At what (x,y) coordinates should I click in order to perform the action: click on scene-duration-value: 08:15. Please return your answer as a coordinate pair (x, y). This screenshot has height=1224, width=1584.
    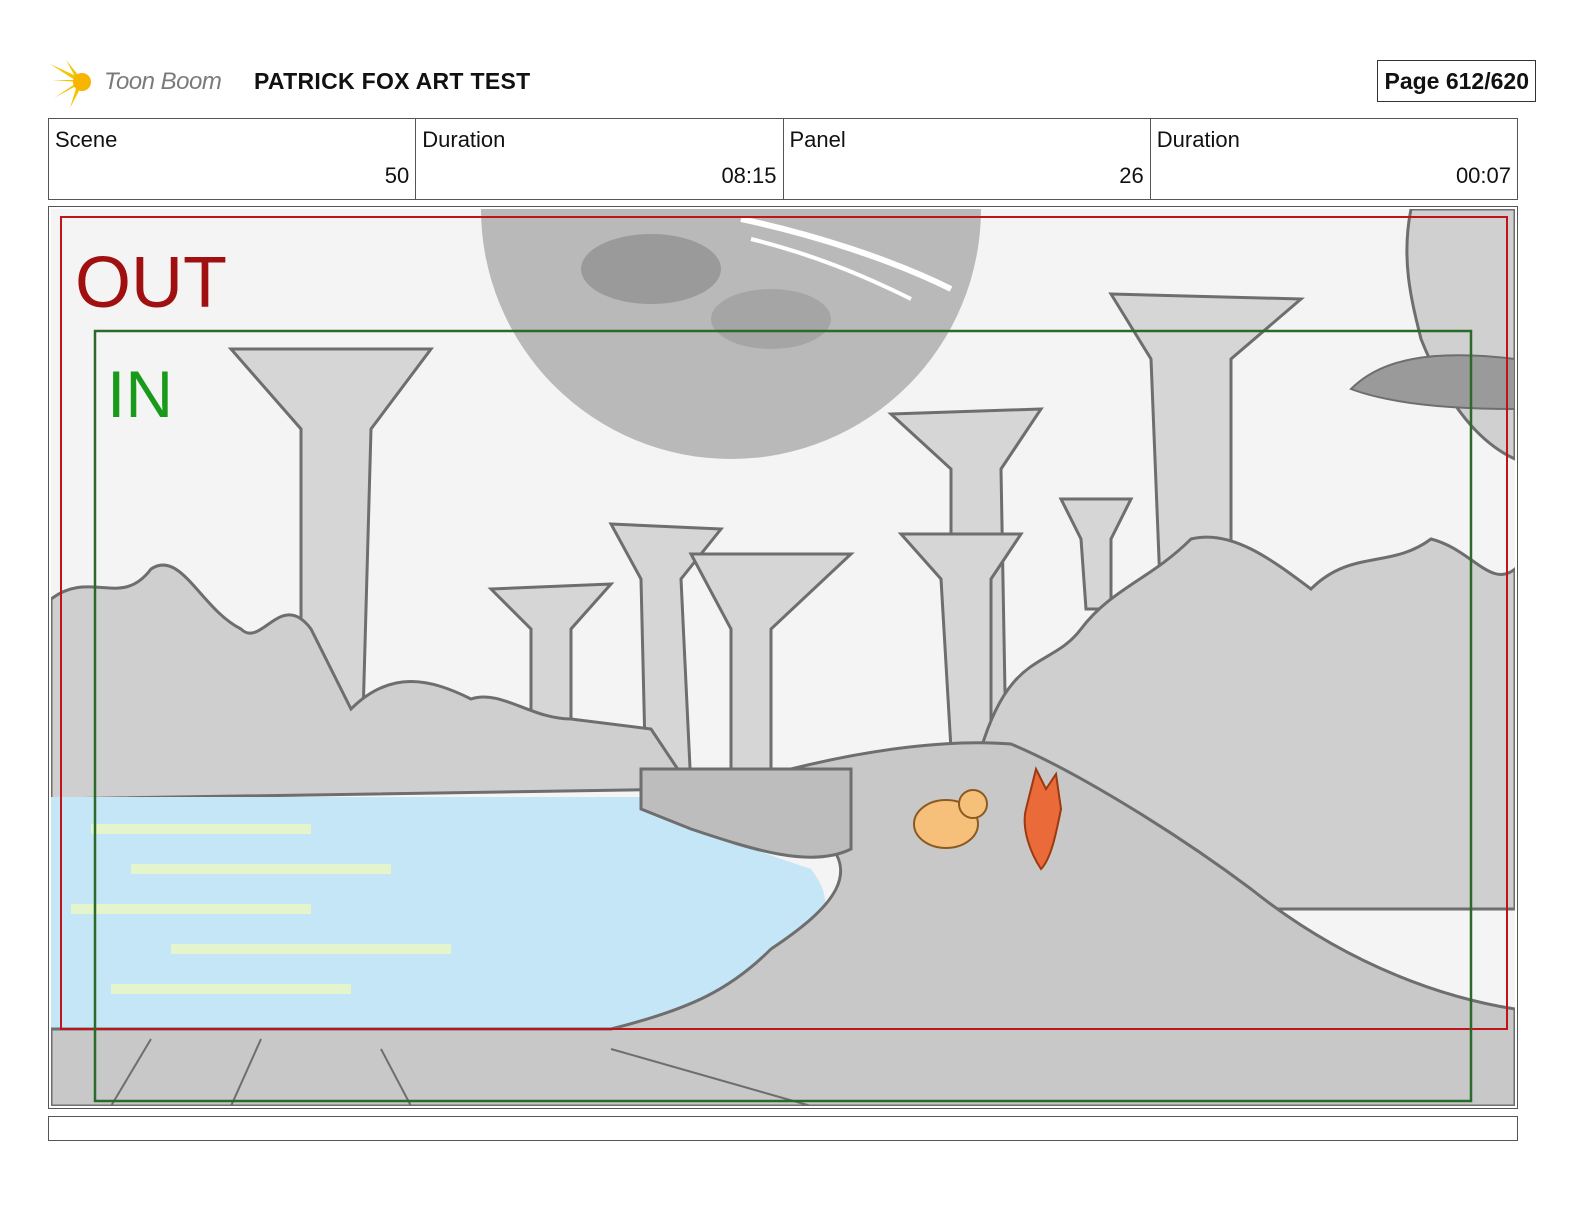
    Looking at the image, I should click on (749, 175).